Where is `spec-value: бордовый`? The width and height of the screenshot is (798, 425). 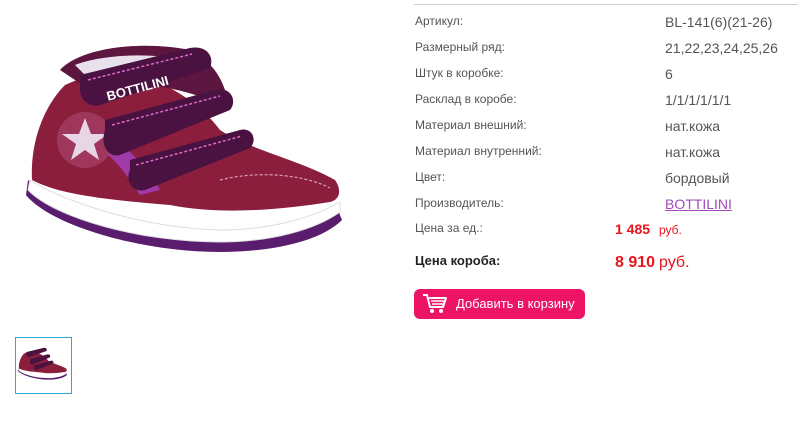
spec-value: бордовый is located at coordinates (697, 178).